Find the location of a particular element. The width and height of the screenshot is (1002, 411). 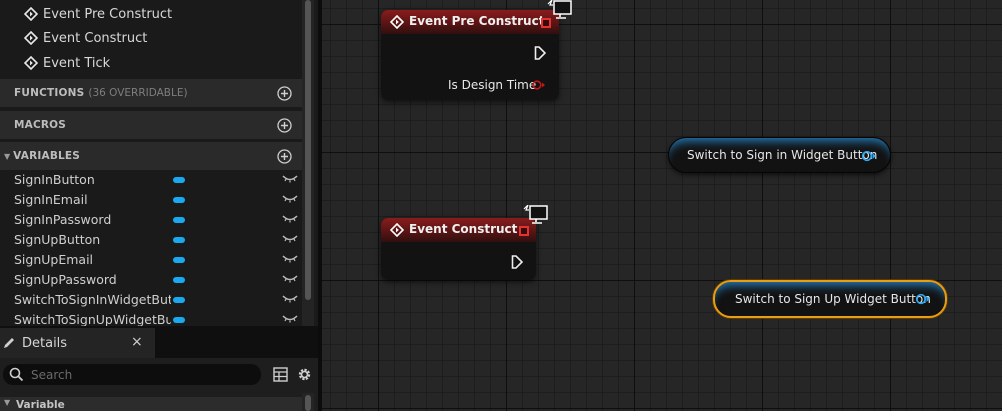

node-title: Event Construct is located at coordinates (463, 229).